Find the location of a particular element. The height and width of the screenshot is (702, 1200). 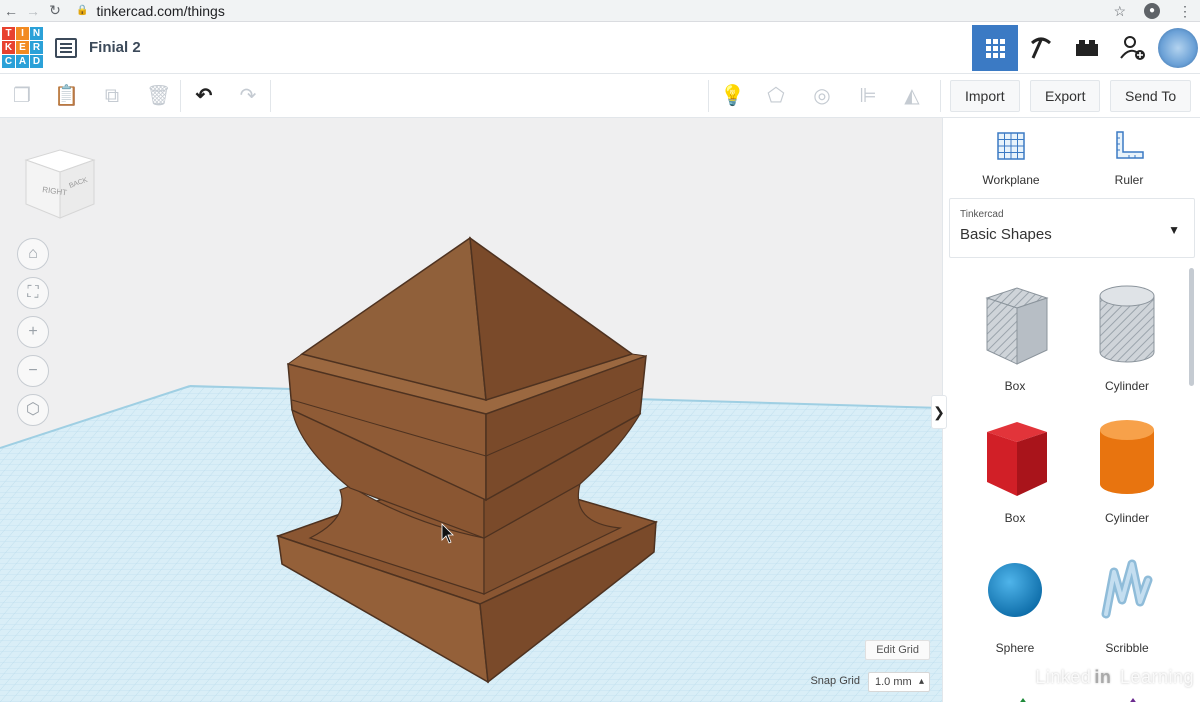

lego-view-button is located at coordinates (1087, 48).